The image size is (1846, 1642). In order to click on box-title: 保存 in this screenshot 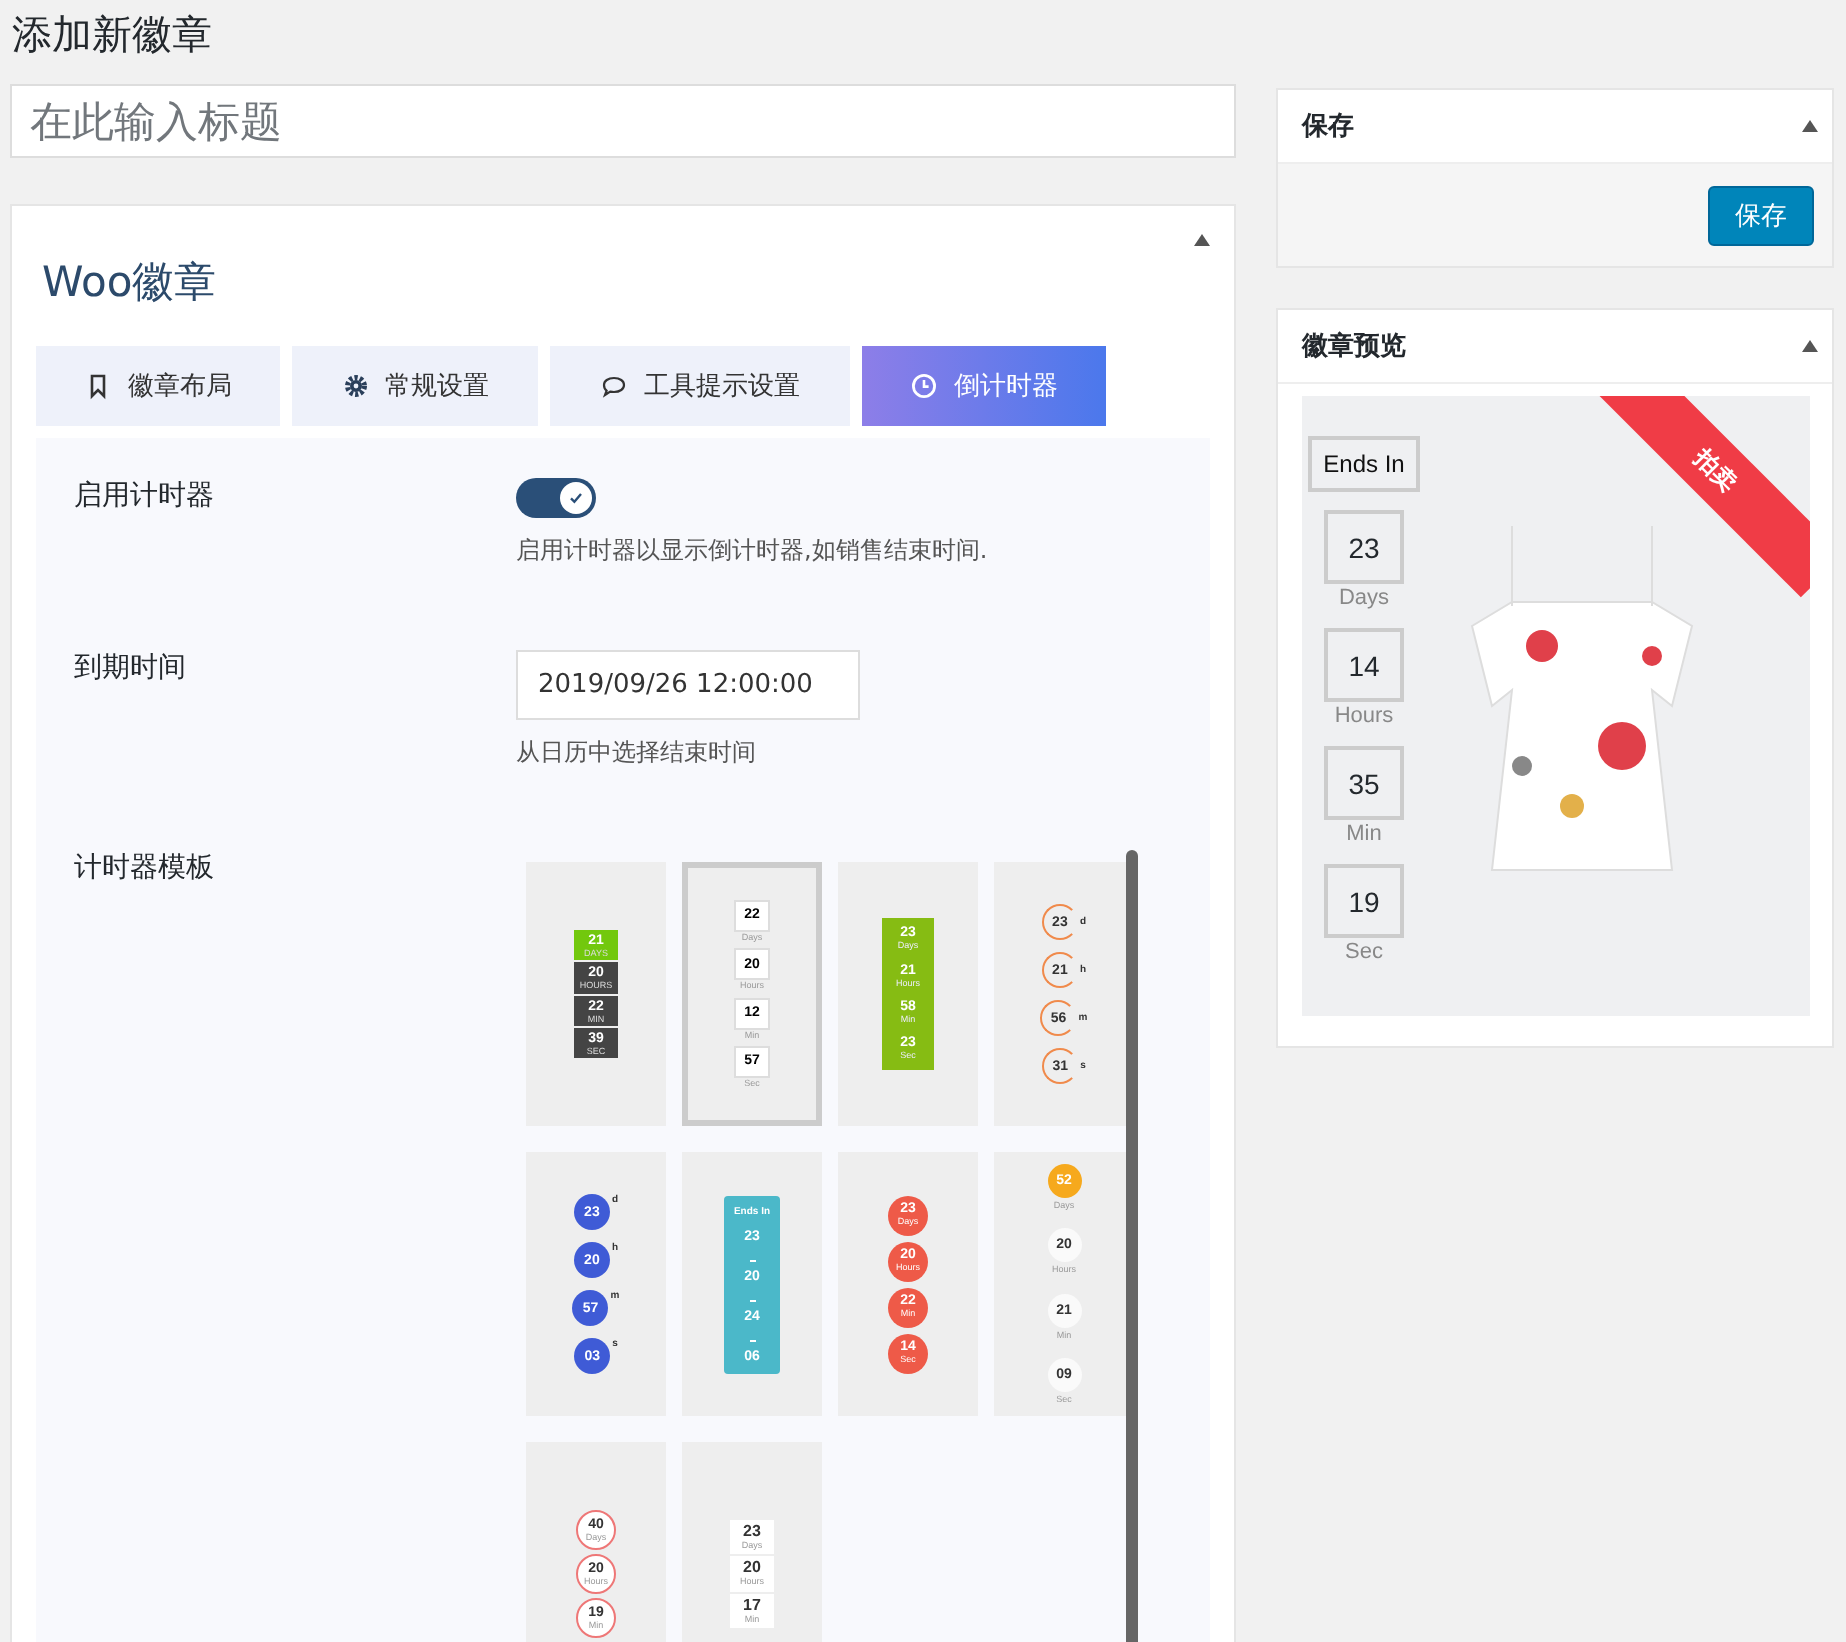, I will do `click(1328, 127)`.